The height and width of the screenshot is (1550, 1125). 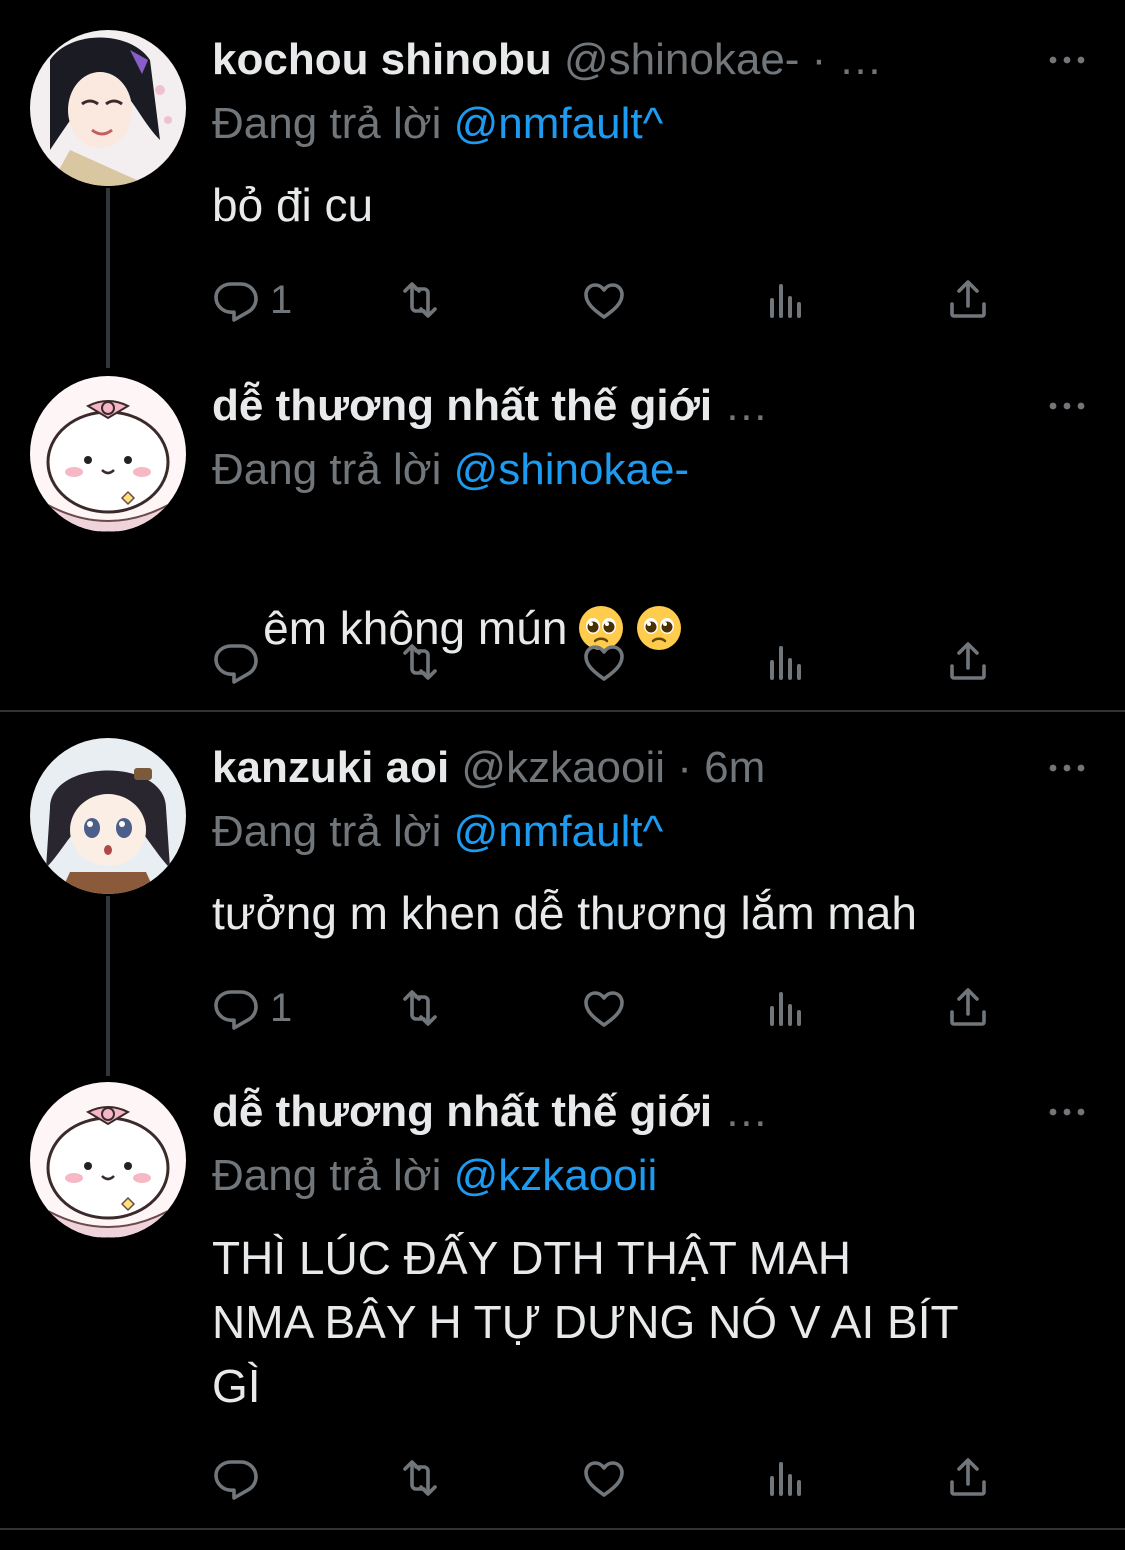 What do you see at coordinates (330, 767) in the screenshot?
I see `display-name: kanzuki aoi` at bounding box center [330, 767].